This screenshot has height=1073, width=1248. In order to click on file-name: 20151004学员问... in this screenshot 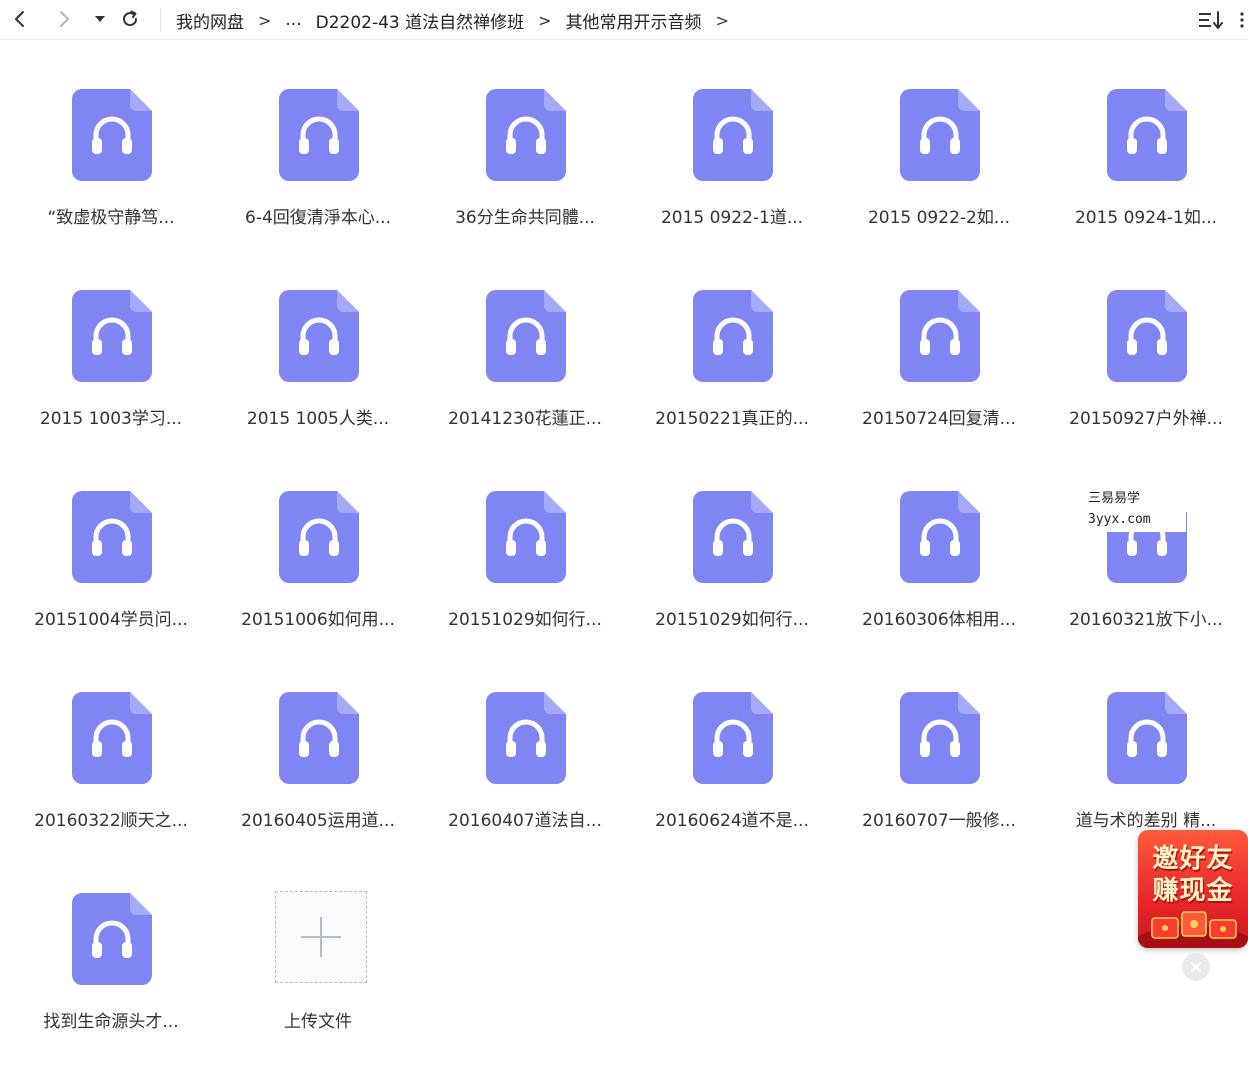, I will do `click(111, 620)`.